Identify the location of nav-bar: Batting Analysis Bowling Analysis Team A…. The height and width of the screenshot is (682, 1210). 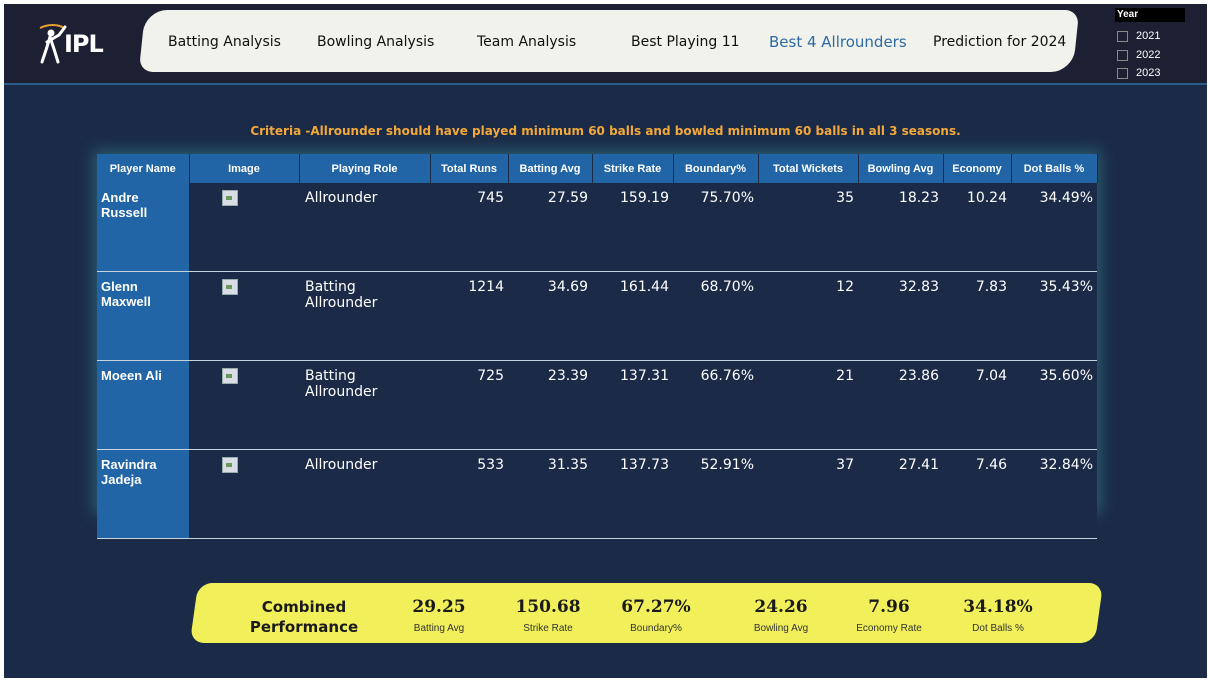
(614, 41).